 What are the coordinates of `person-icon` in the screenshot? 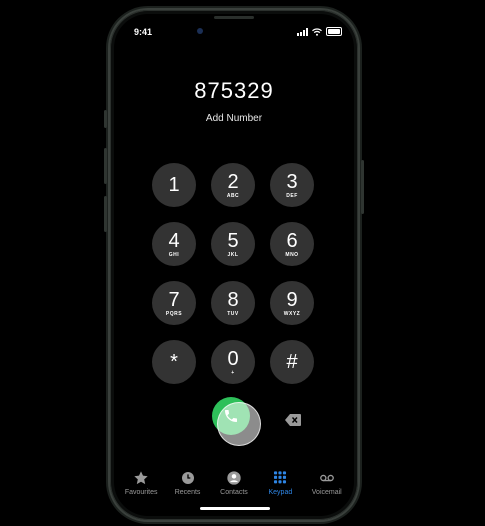 It's located at (234, 478).